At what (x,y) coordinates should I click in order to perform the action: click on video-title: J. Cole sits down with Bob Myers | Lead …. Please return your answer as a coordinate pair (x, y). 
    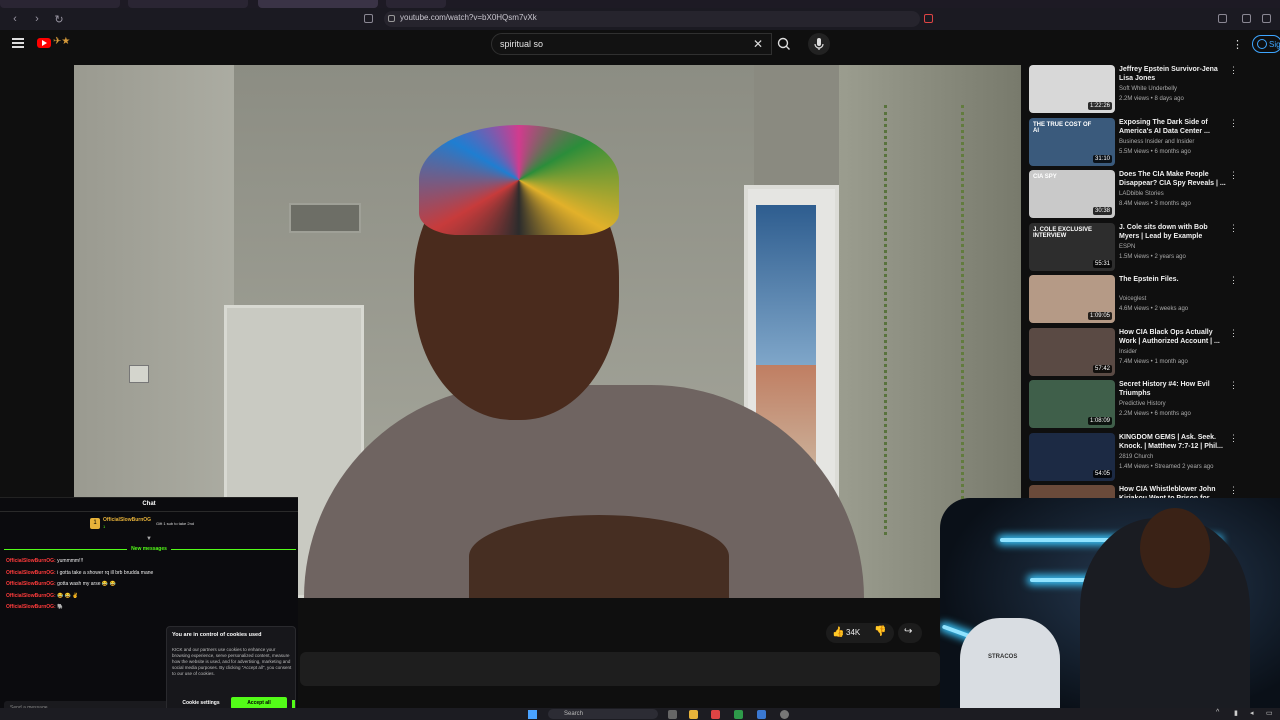
    Looking at the image, I should click on (1173, 232).